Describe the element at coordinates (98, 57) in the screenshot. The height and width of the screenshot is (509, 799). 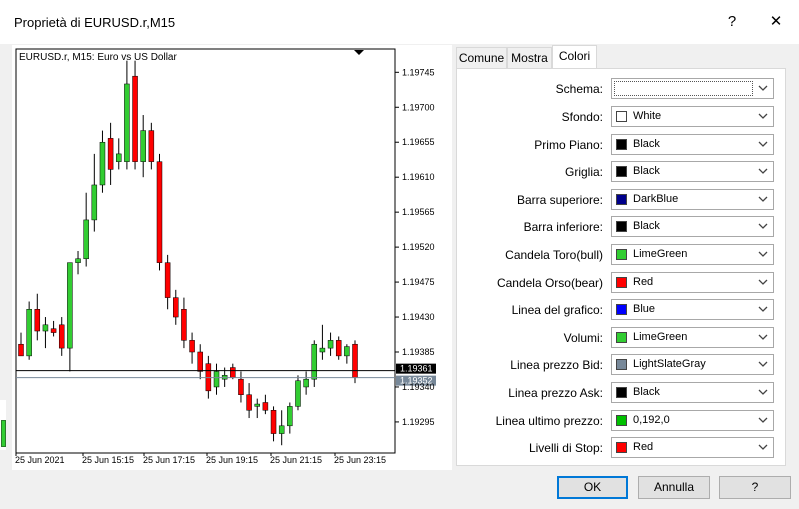
I see `chart-header: EURUSD.r, M15: Euro vs US Dollar` at that location.